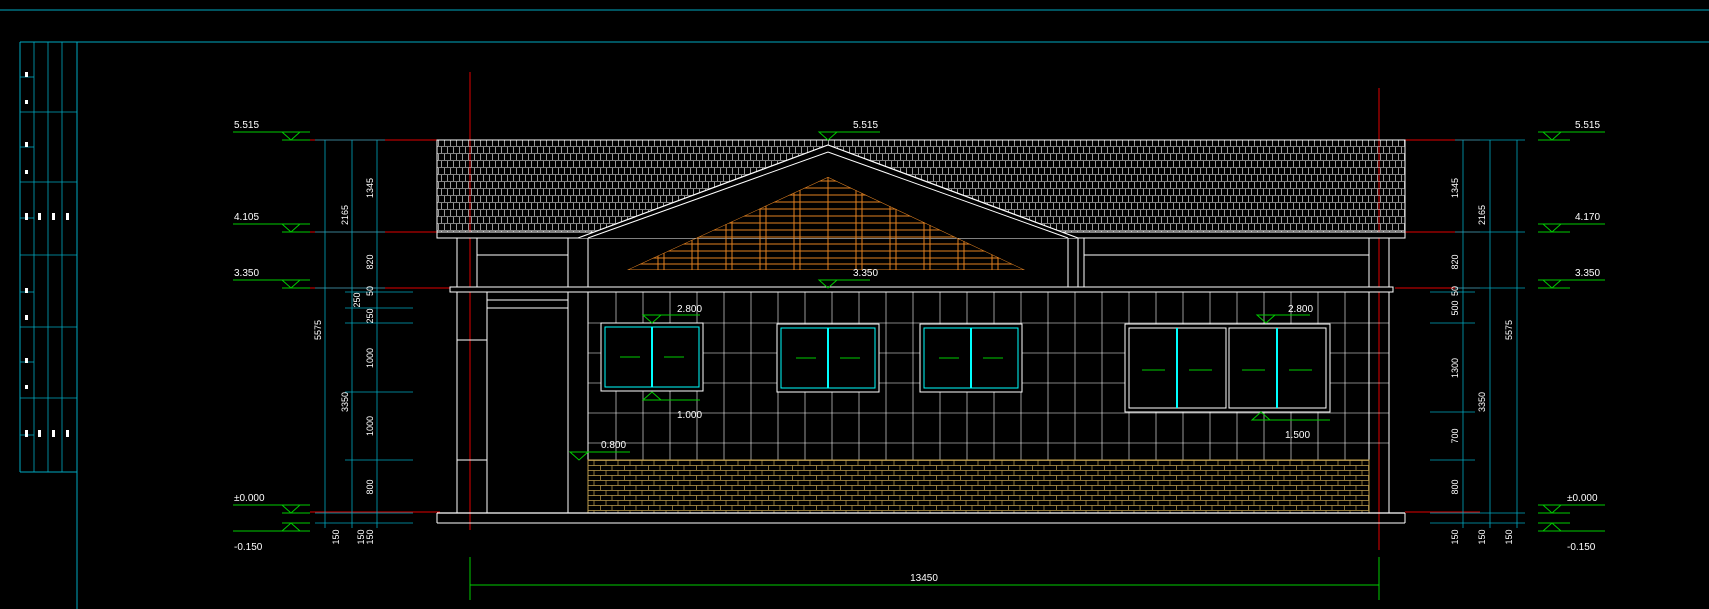 This screenshot has width=1709, height=609. What do you see at coordinates (345, 215) in the screenshot?
I see `dim-left-upper: 2165` at bounding box center [345, 215].